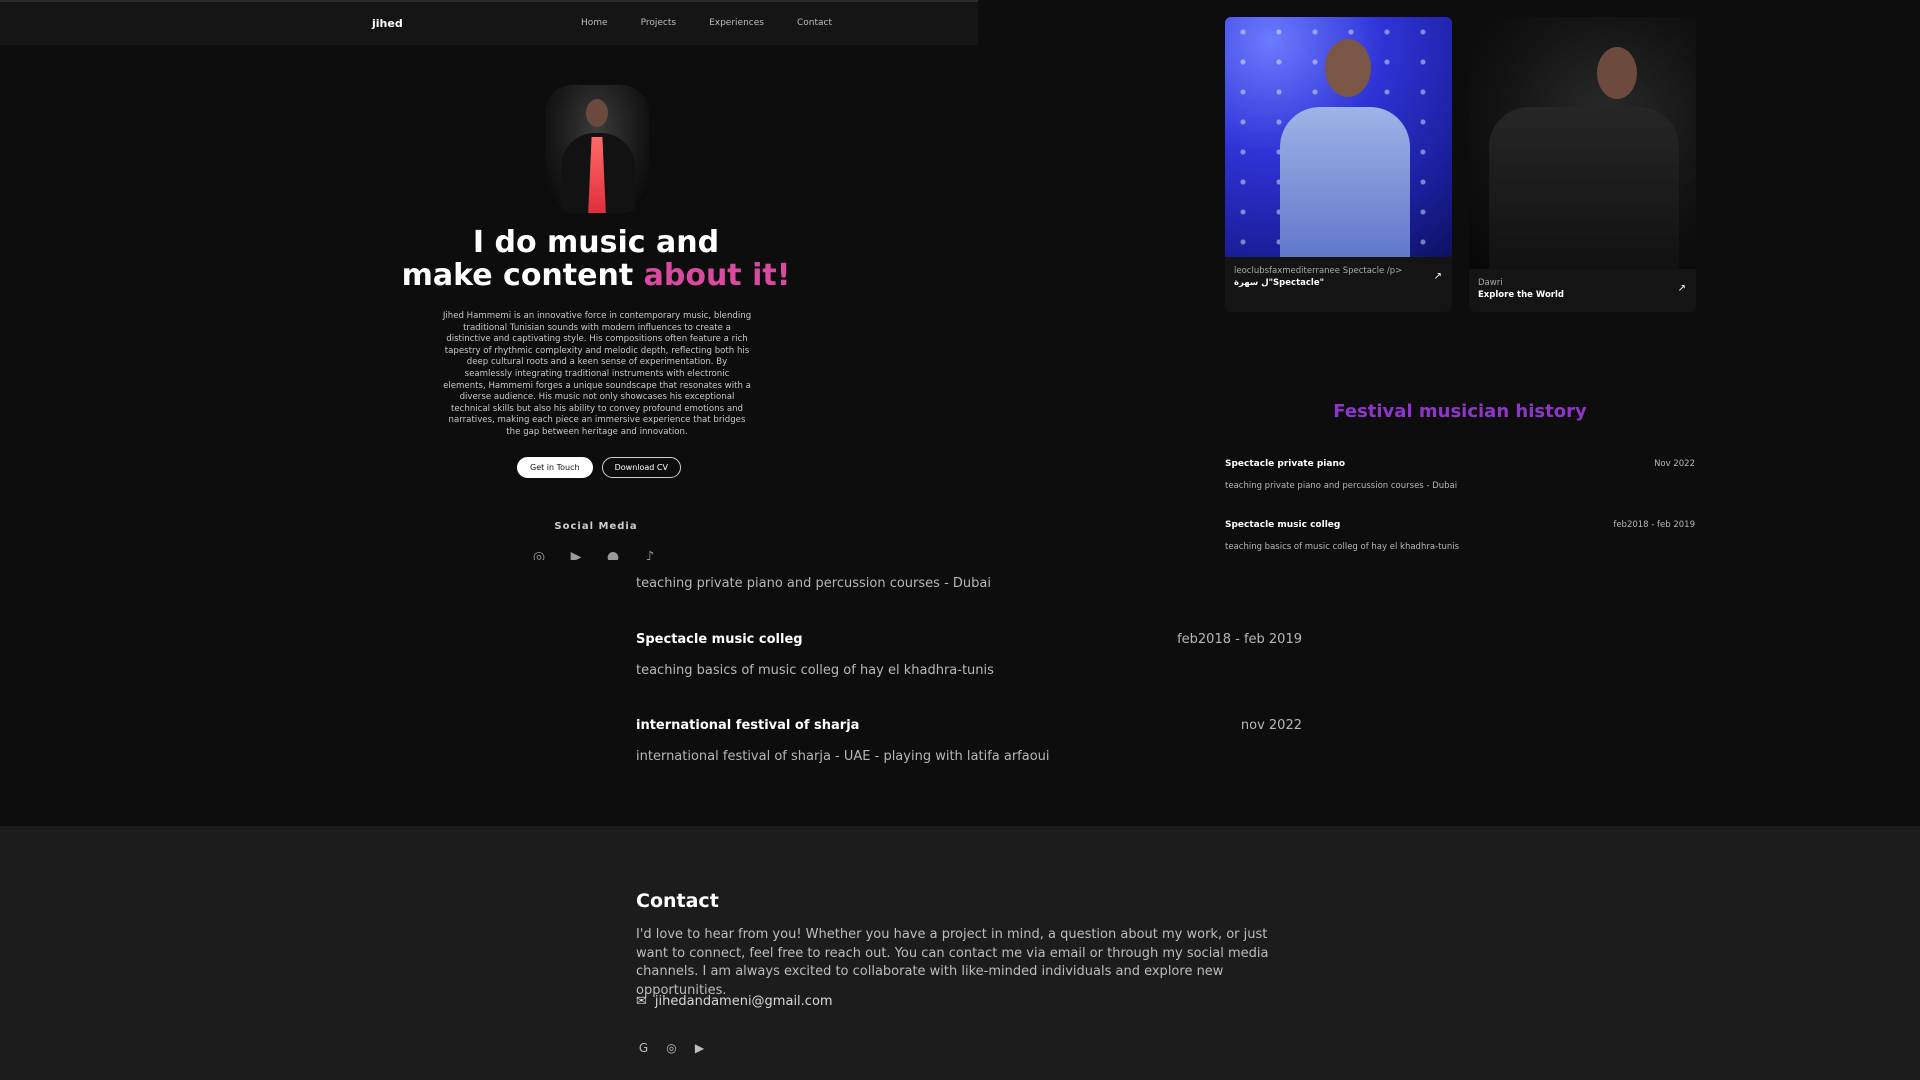 The image size is (1920, 1080). Describe the element at coordinates (641, 467) in the screenshot. I see `download-cv-button: Download CV` at that location.